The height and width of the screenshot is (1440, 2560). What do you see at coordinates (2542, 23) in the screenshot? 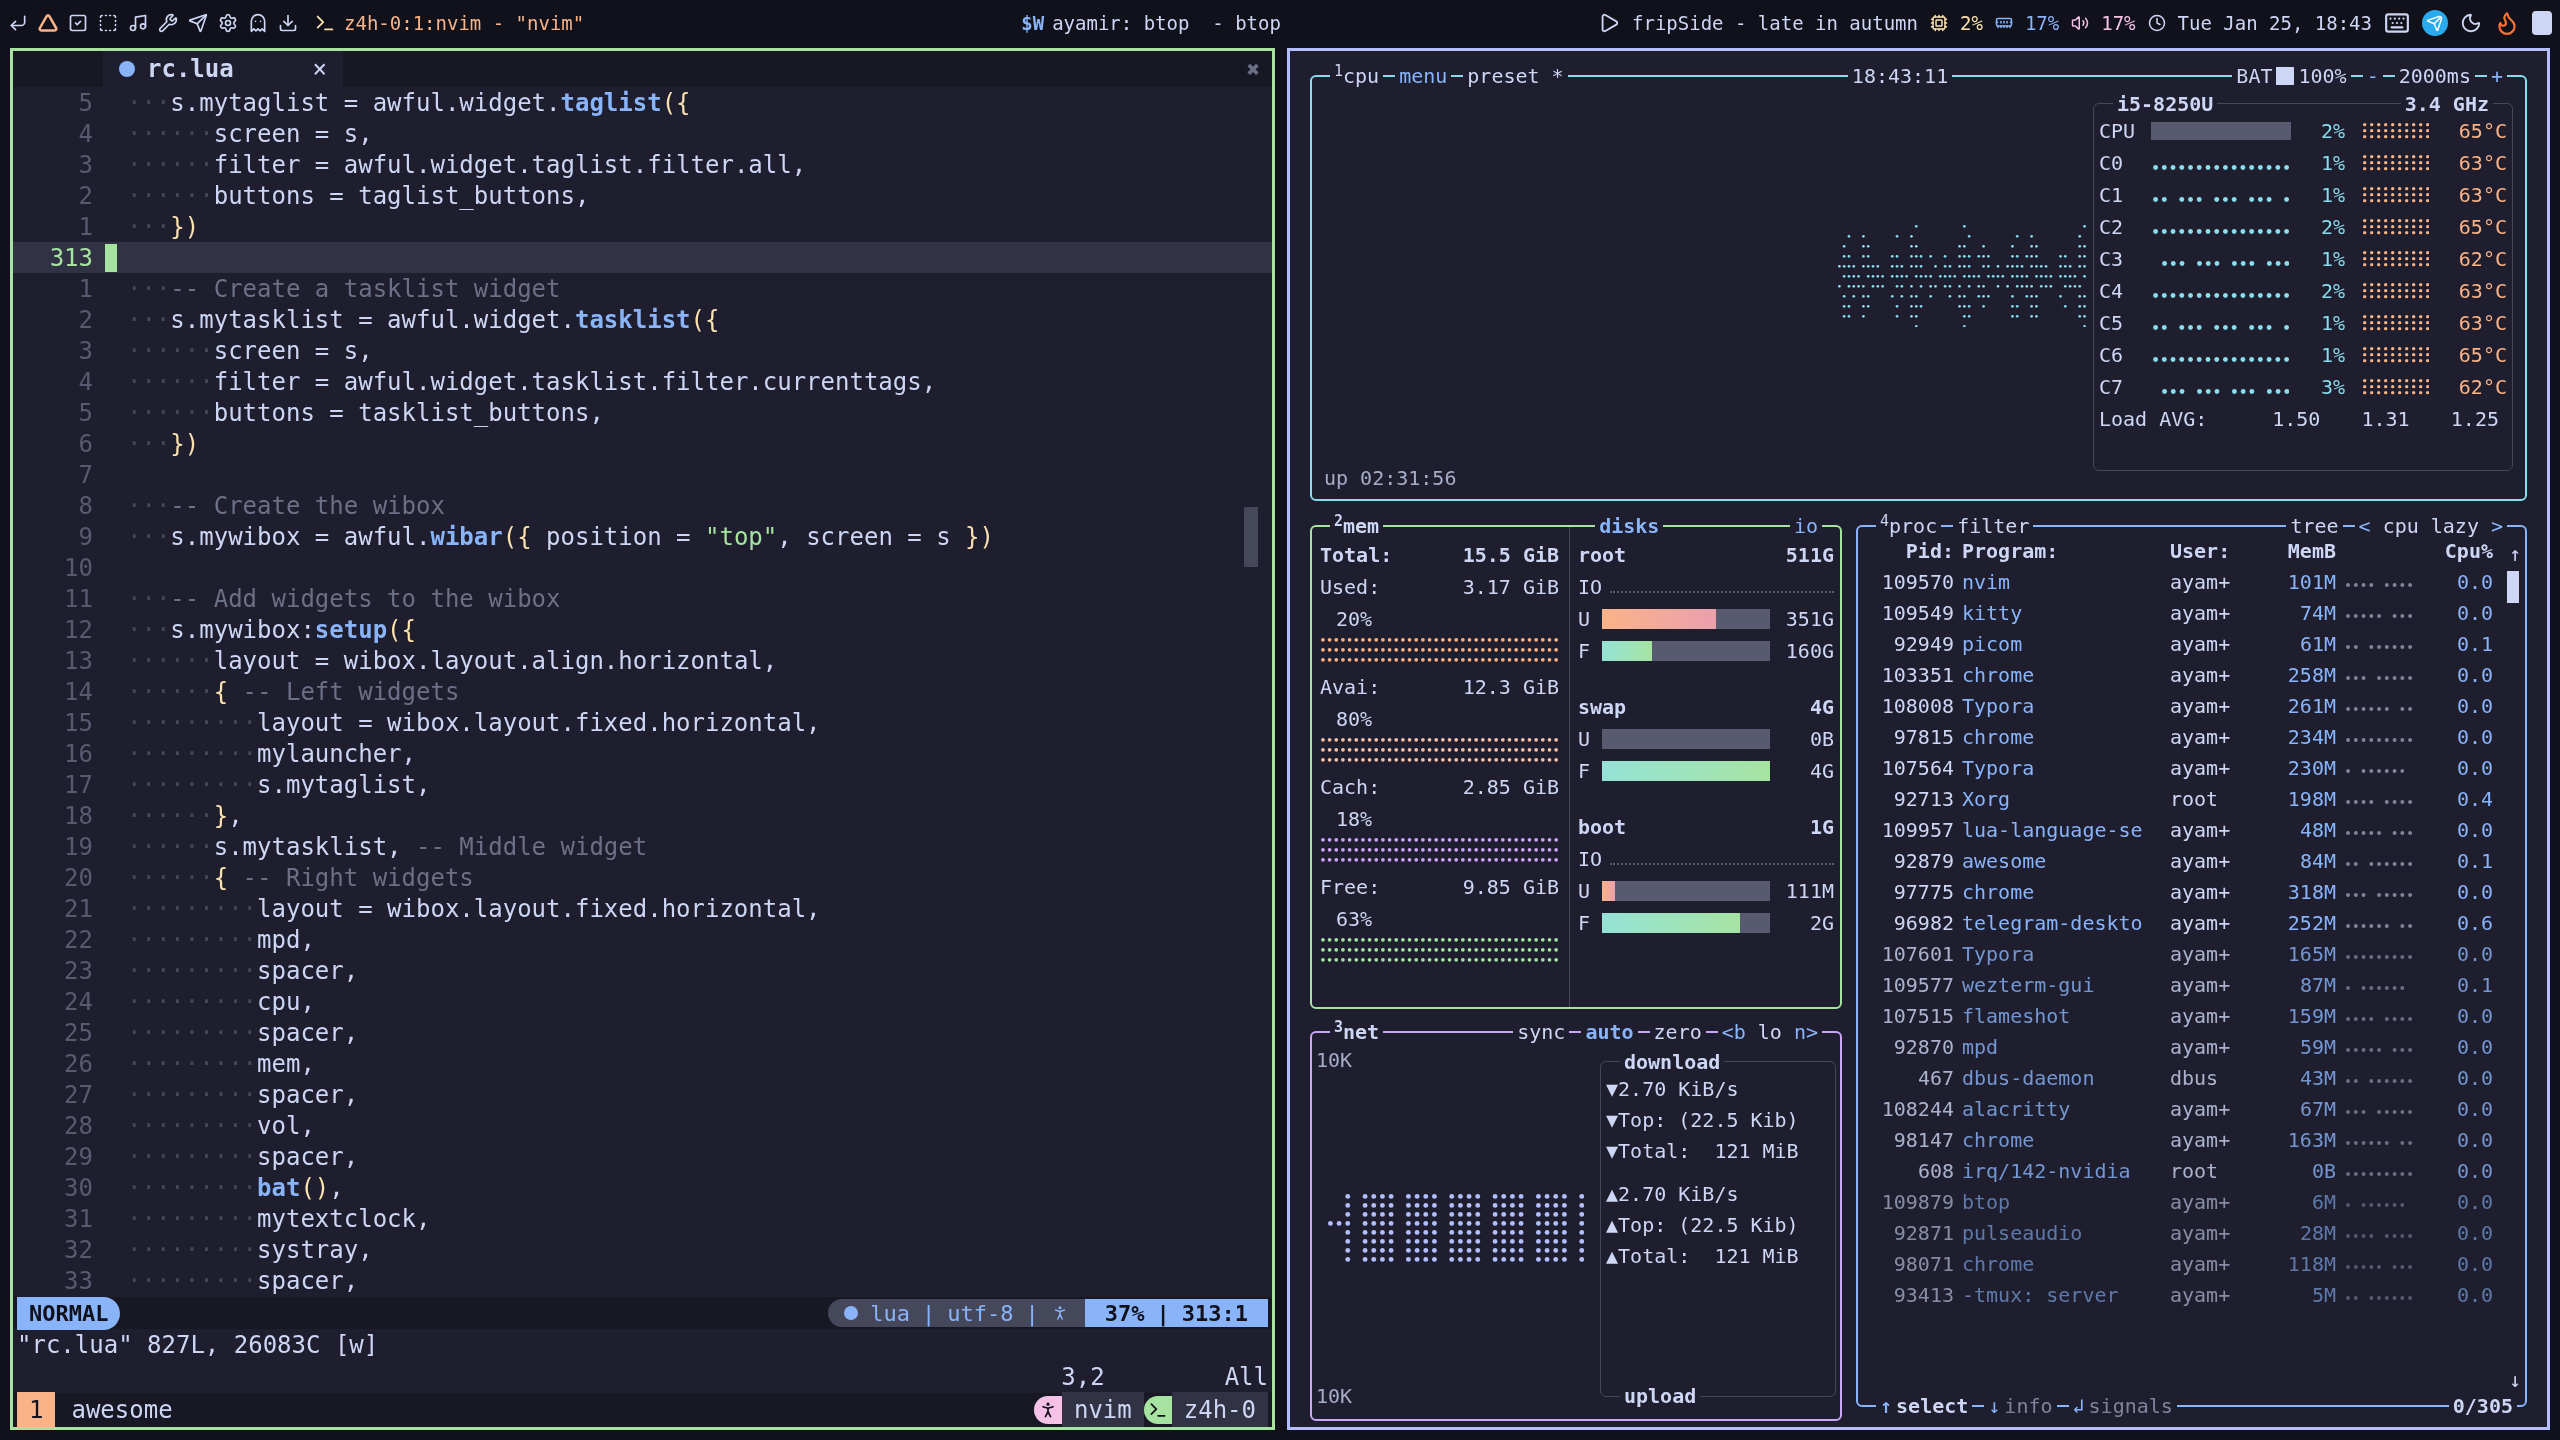
I see `tray-square-icon` at bounding box center [2542, 23].